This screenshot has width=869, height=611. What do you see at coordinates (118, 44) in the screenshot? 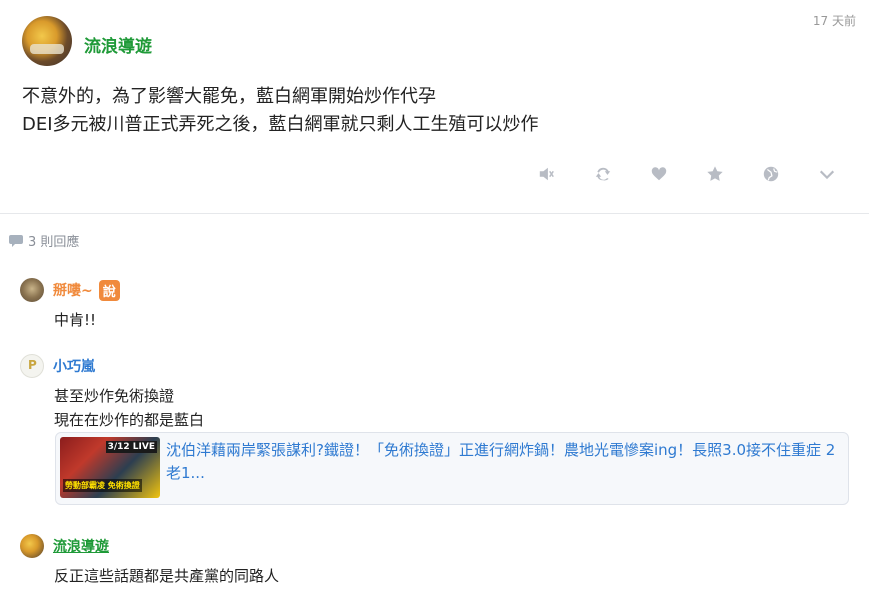
I see `post-author-name: 流浪導遊` at bounding box center [118, 44].